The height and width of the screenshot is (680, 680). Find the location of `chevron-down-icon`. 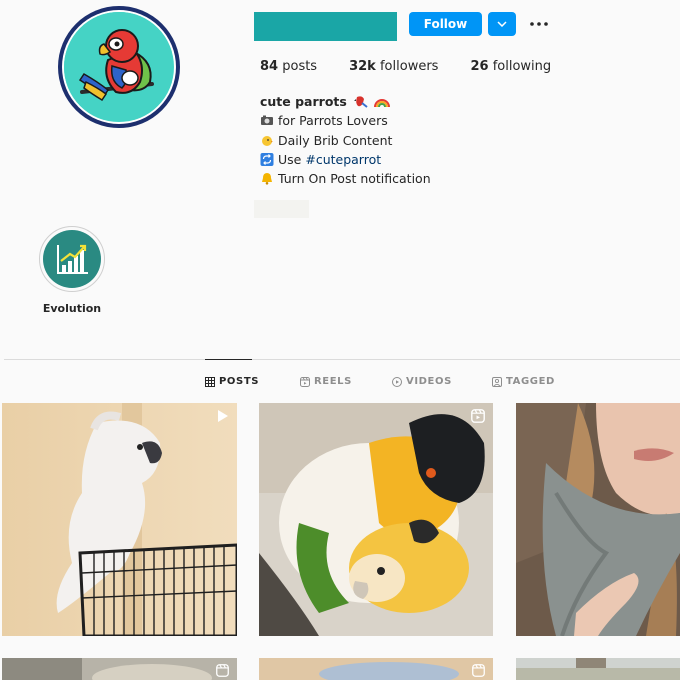

chevron-down-icon is located at coordinates (502, 24).